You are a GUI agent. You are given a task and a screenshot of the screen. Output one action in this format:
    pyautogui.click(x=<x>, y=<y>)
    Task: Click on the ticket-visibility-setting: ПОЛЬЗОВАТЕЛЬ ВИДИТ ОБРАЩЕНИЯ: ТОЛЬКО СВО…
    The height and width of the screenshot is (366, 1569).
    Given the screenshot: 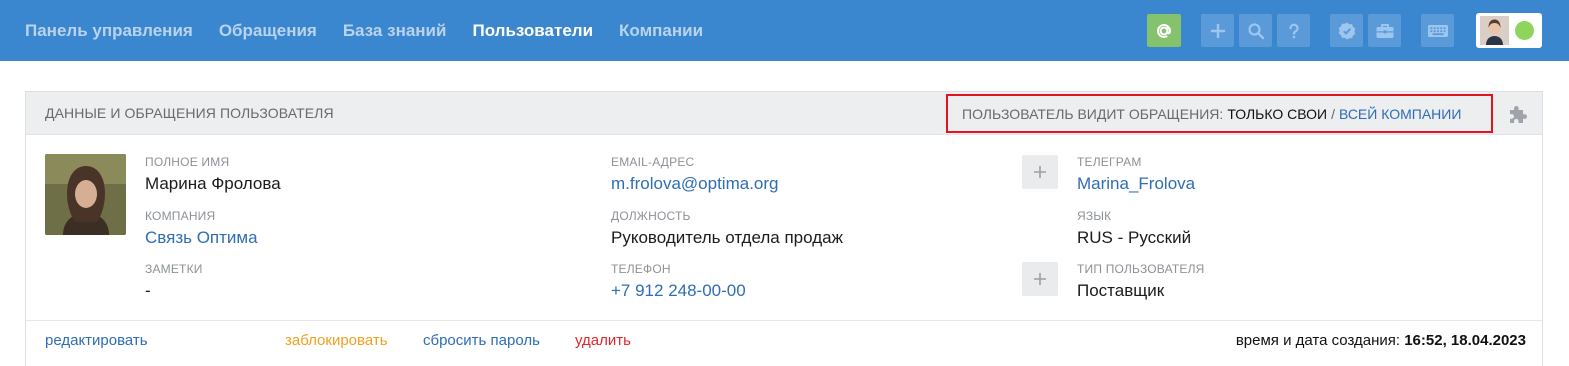 What is the action you would take?
    pyautogui.click(x=1219, y=113)
    